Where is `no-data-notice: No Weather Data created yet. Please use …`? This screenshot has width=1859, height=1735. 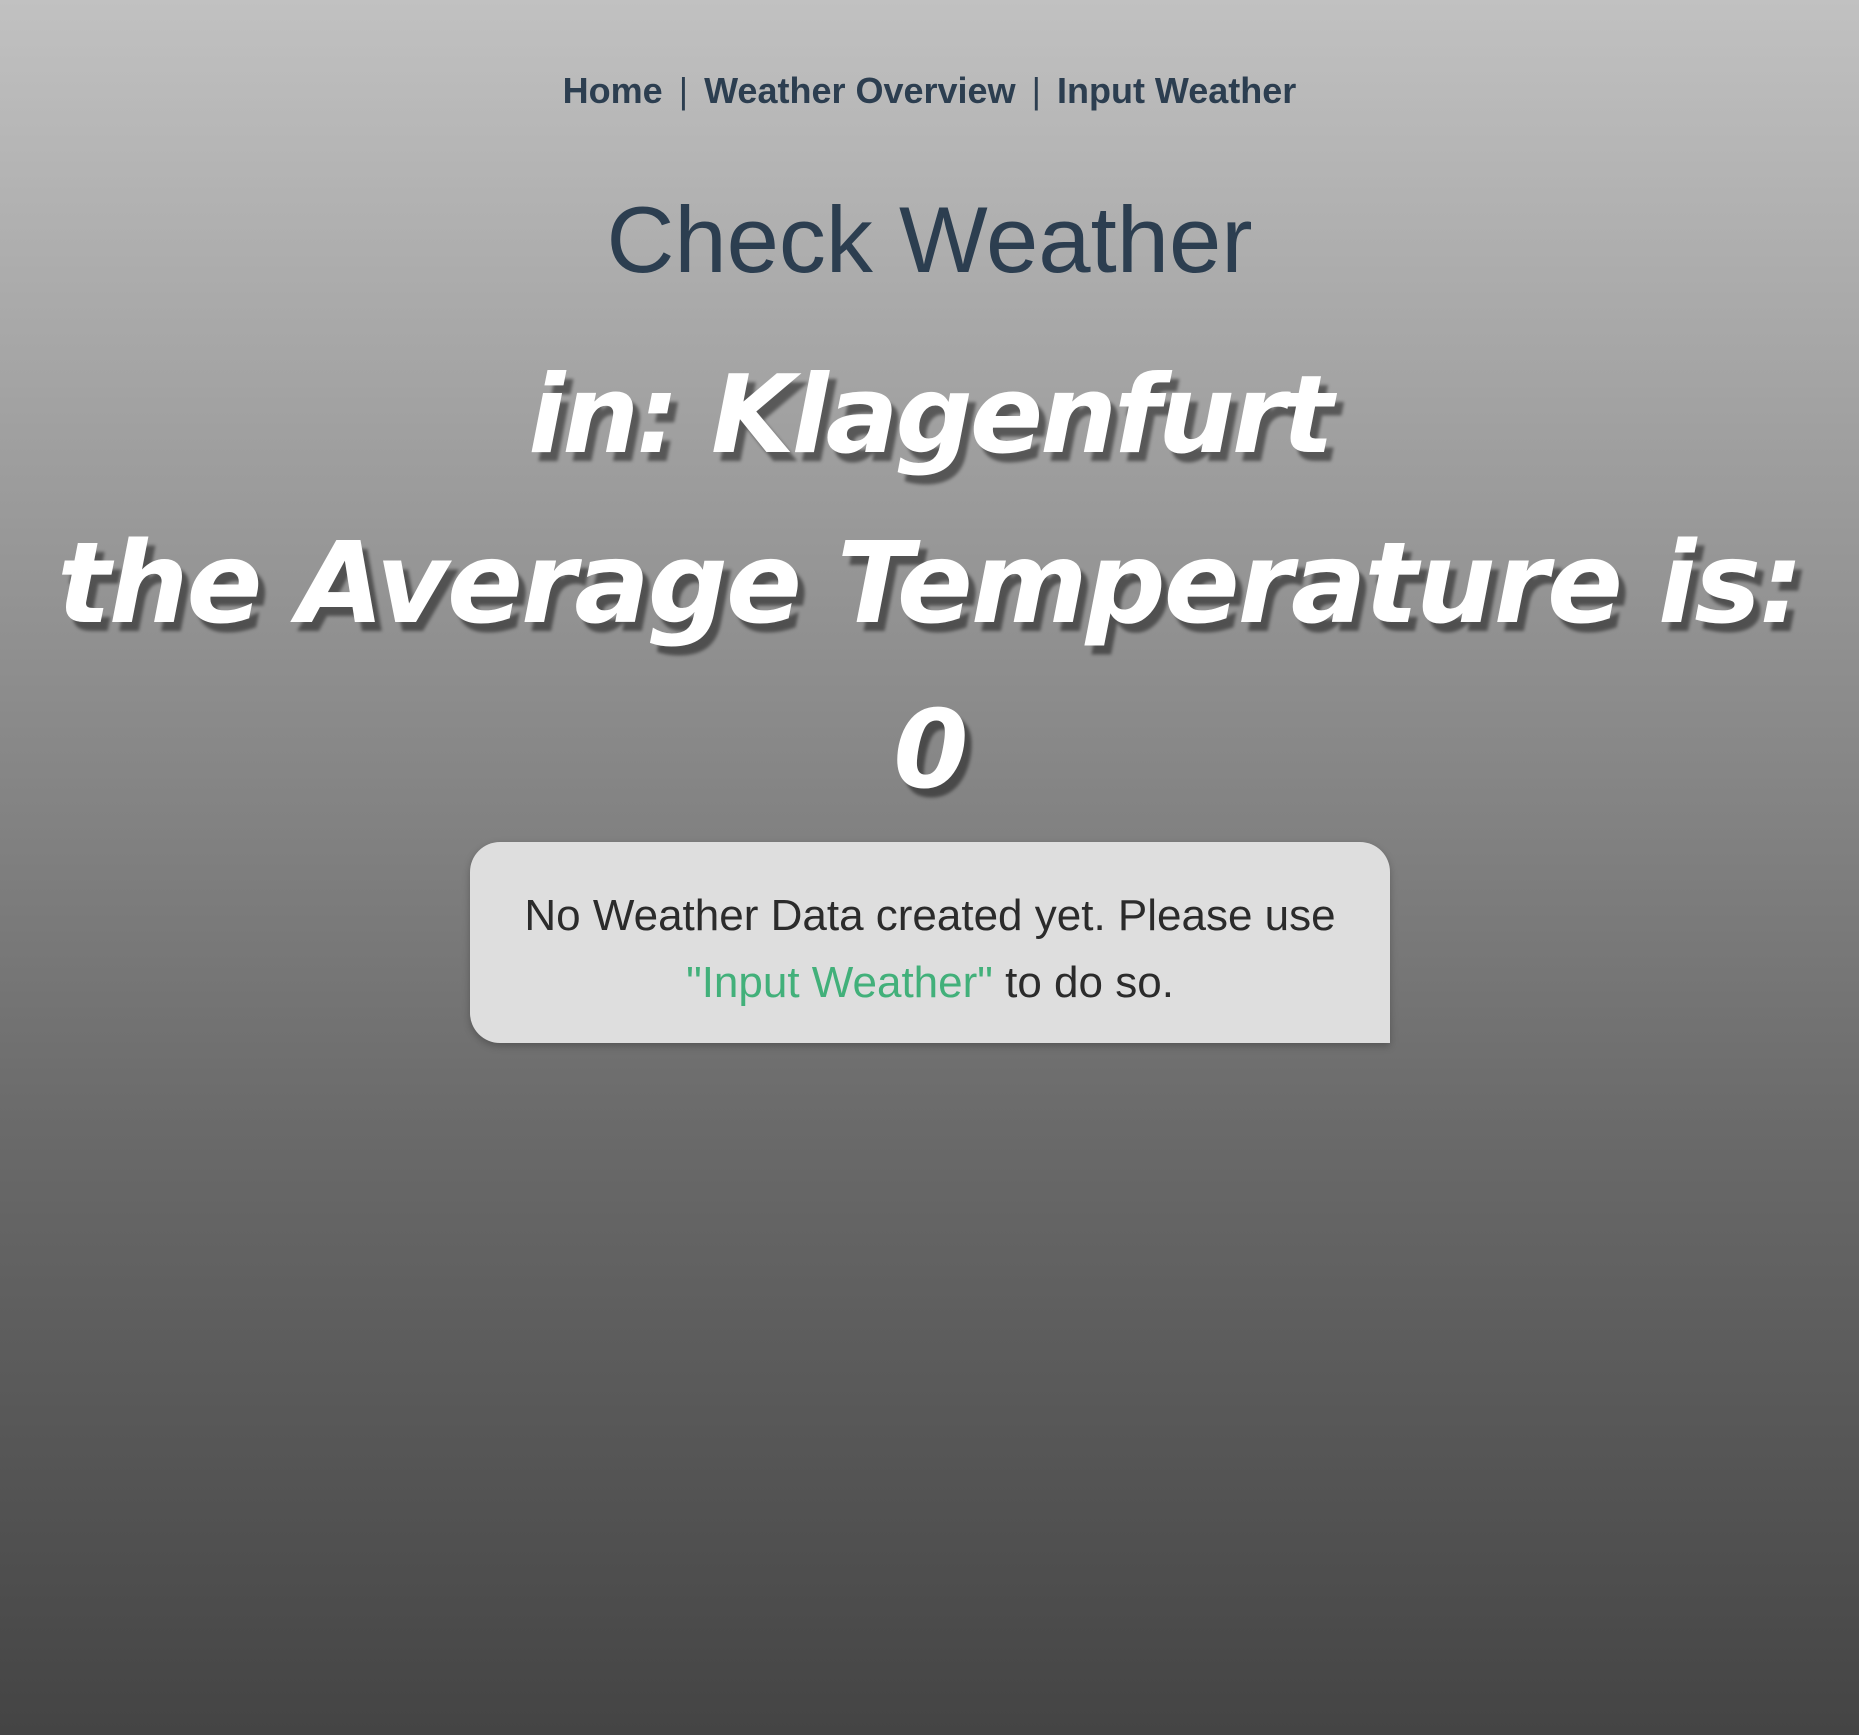
no-data-notice: No Weather Data created yet. Please use … is located at coordinates (930, 942).